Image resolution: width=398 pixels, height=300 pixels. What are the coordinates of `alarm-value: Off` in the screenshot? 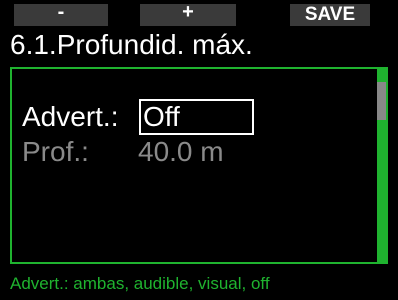 It's located at (161, 117).